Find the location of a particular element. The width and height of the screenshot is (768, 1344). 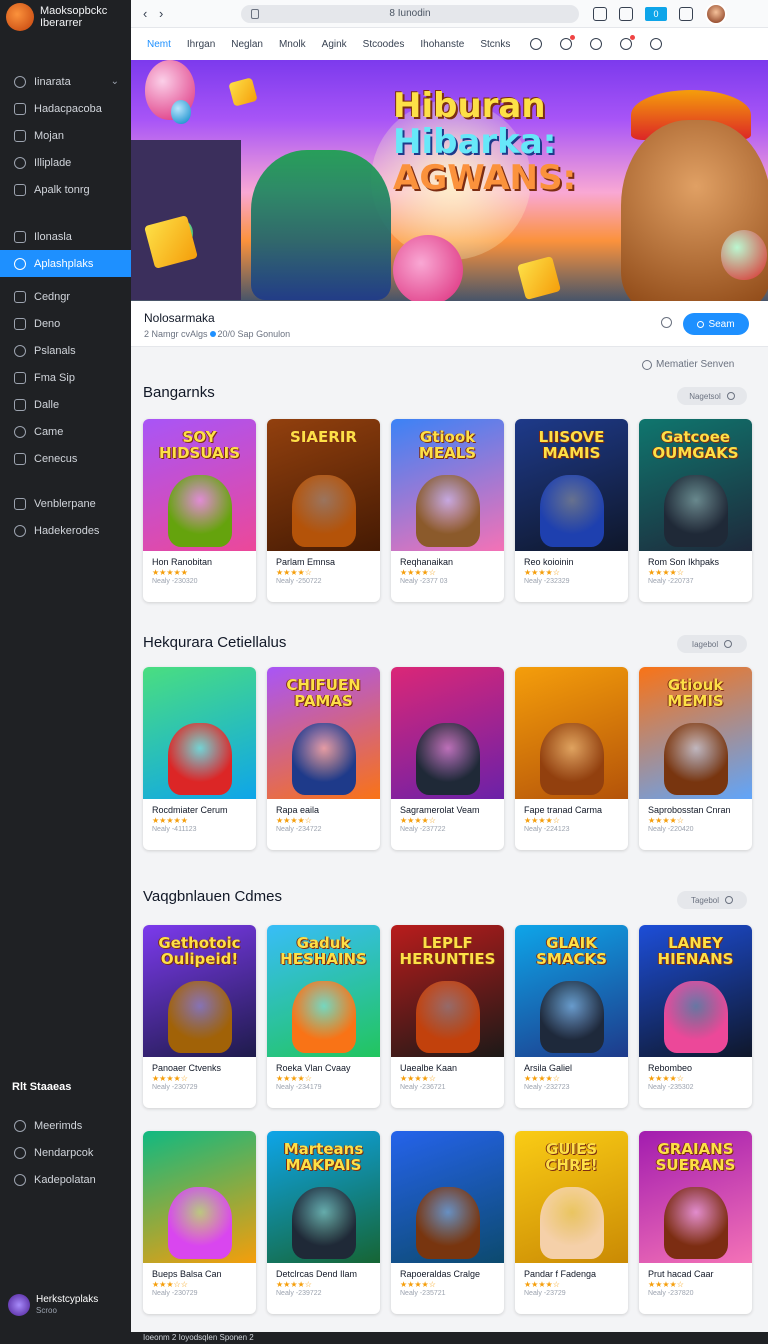

sidebar-item-9: Pslanals is located at coordinates (65, 350).